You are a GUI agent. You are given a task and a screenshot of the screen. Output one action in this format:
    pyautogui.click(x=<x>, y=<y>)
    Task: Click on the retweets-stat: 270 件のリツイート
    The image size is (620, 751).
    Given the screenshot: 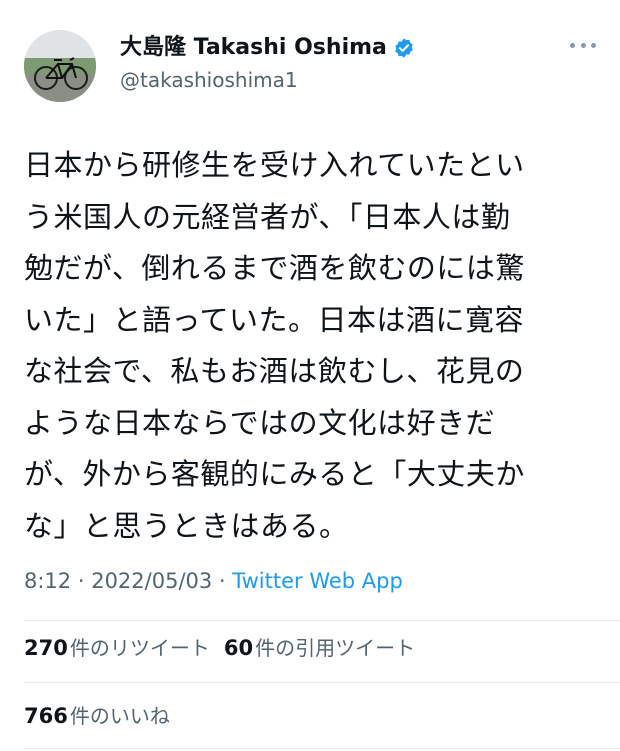 What is the action you would take?
    pyautogui.click(x=117, y=648)
    